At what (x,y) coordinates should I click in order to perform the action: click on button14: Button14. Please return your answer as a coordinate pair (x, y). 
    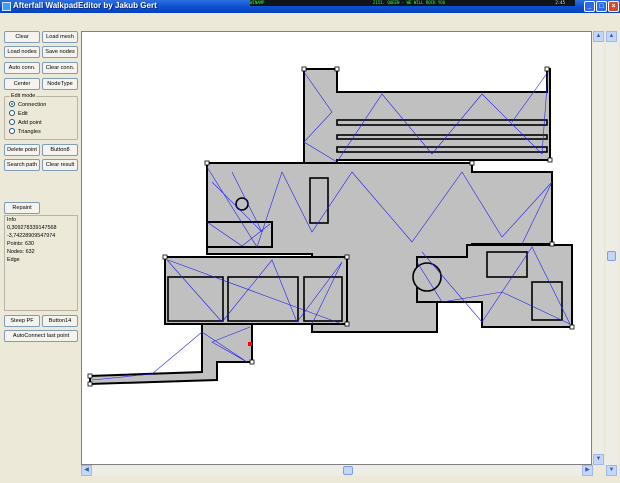
    Looking at the image, I should click on (60, 321).